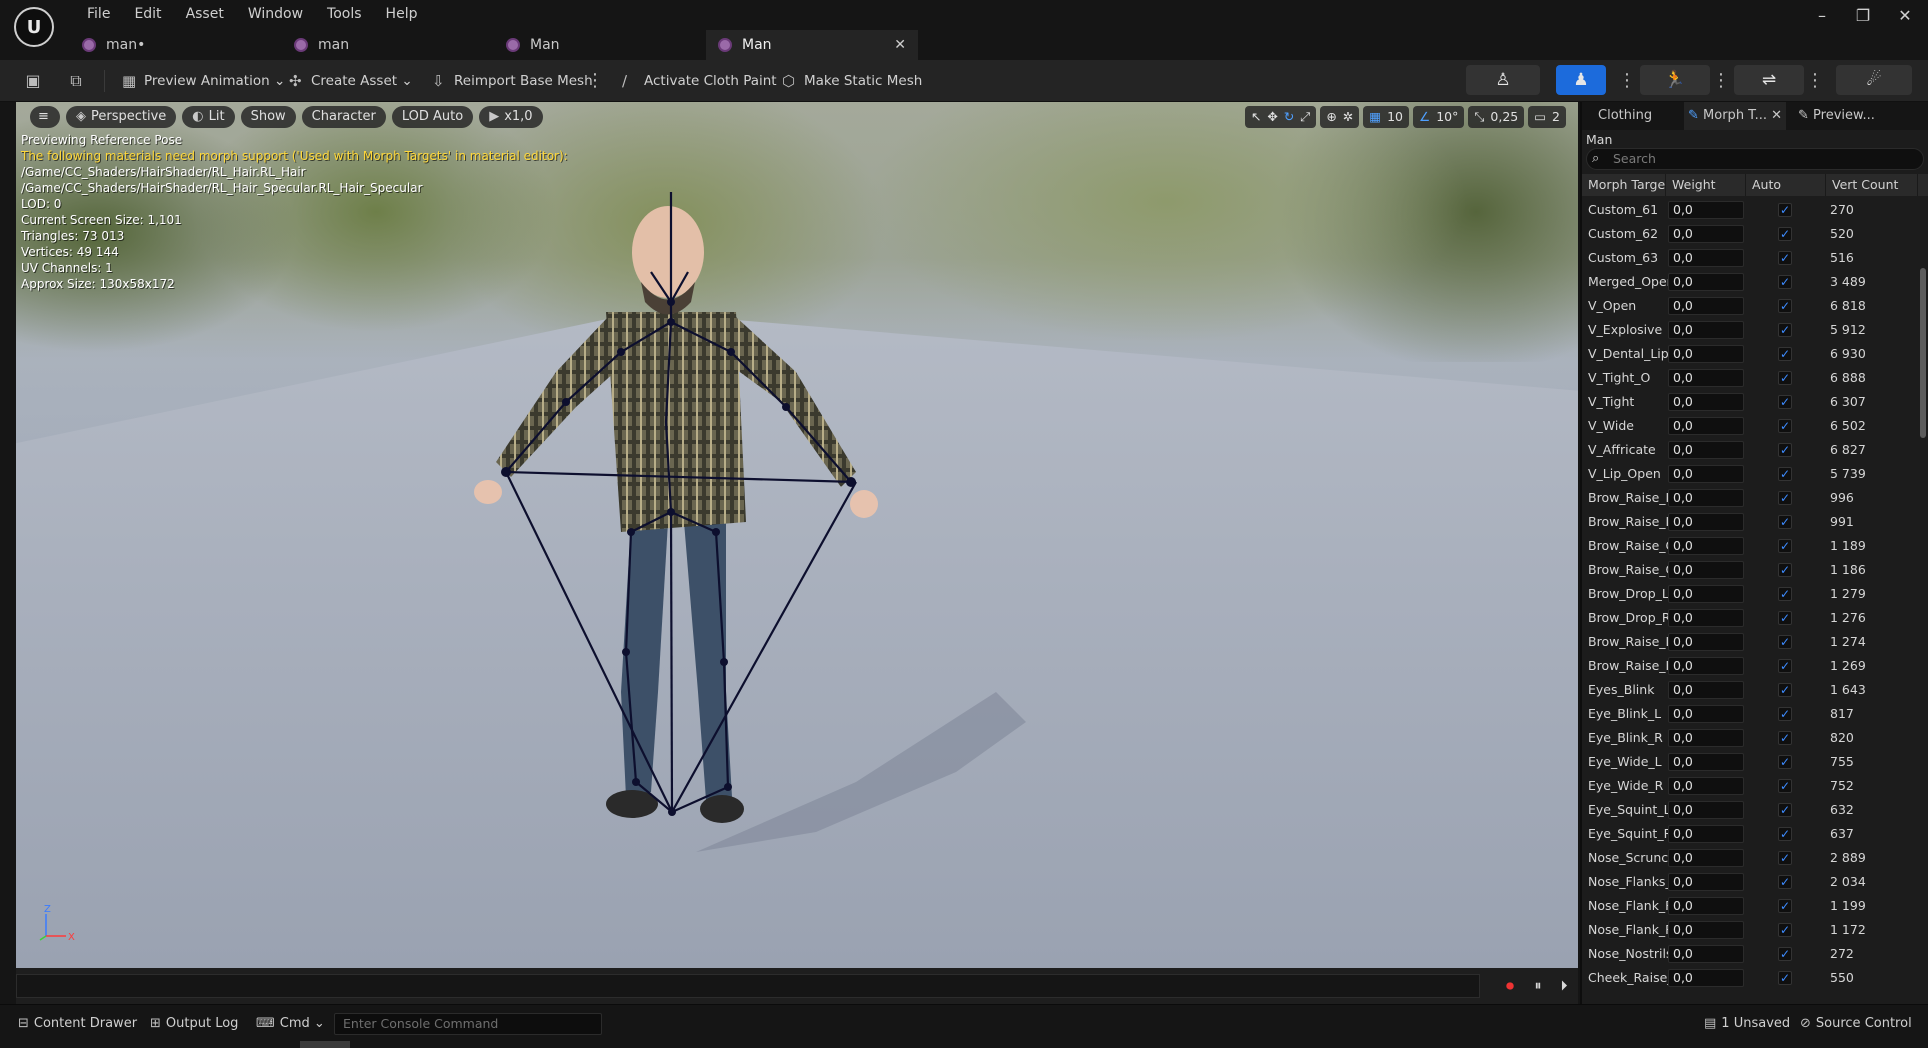  What do you see at coordinates (268, 117) in the screenshot?
I see `show-button: Show` at bounding box center [268, 117].